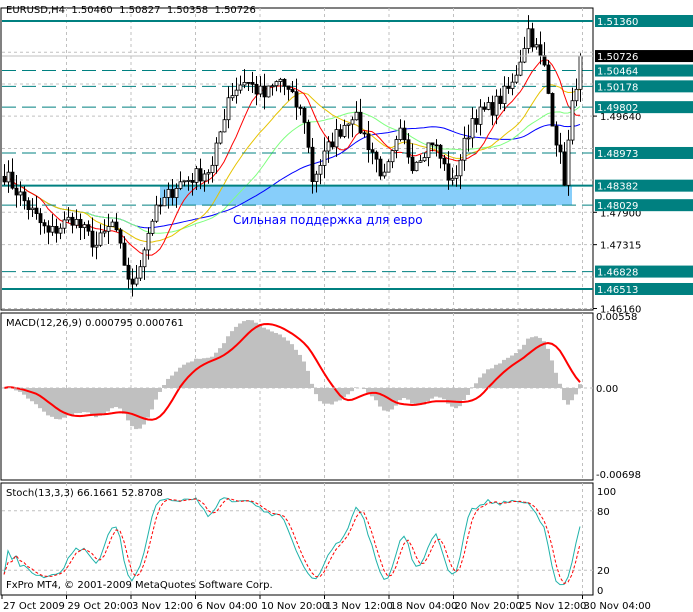  Describe the element at coordinates (617, 273) in the screenshot. I see `level-price-tag: 1.46828` at that location.